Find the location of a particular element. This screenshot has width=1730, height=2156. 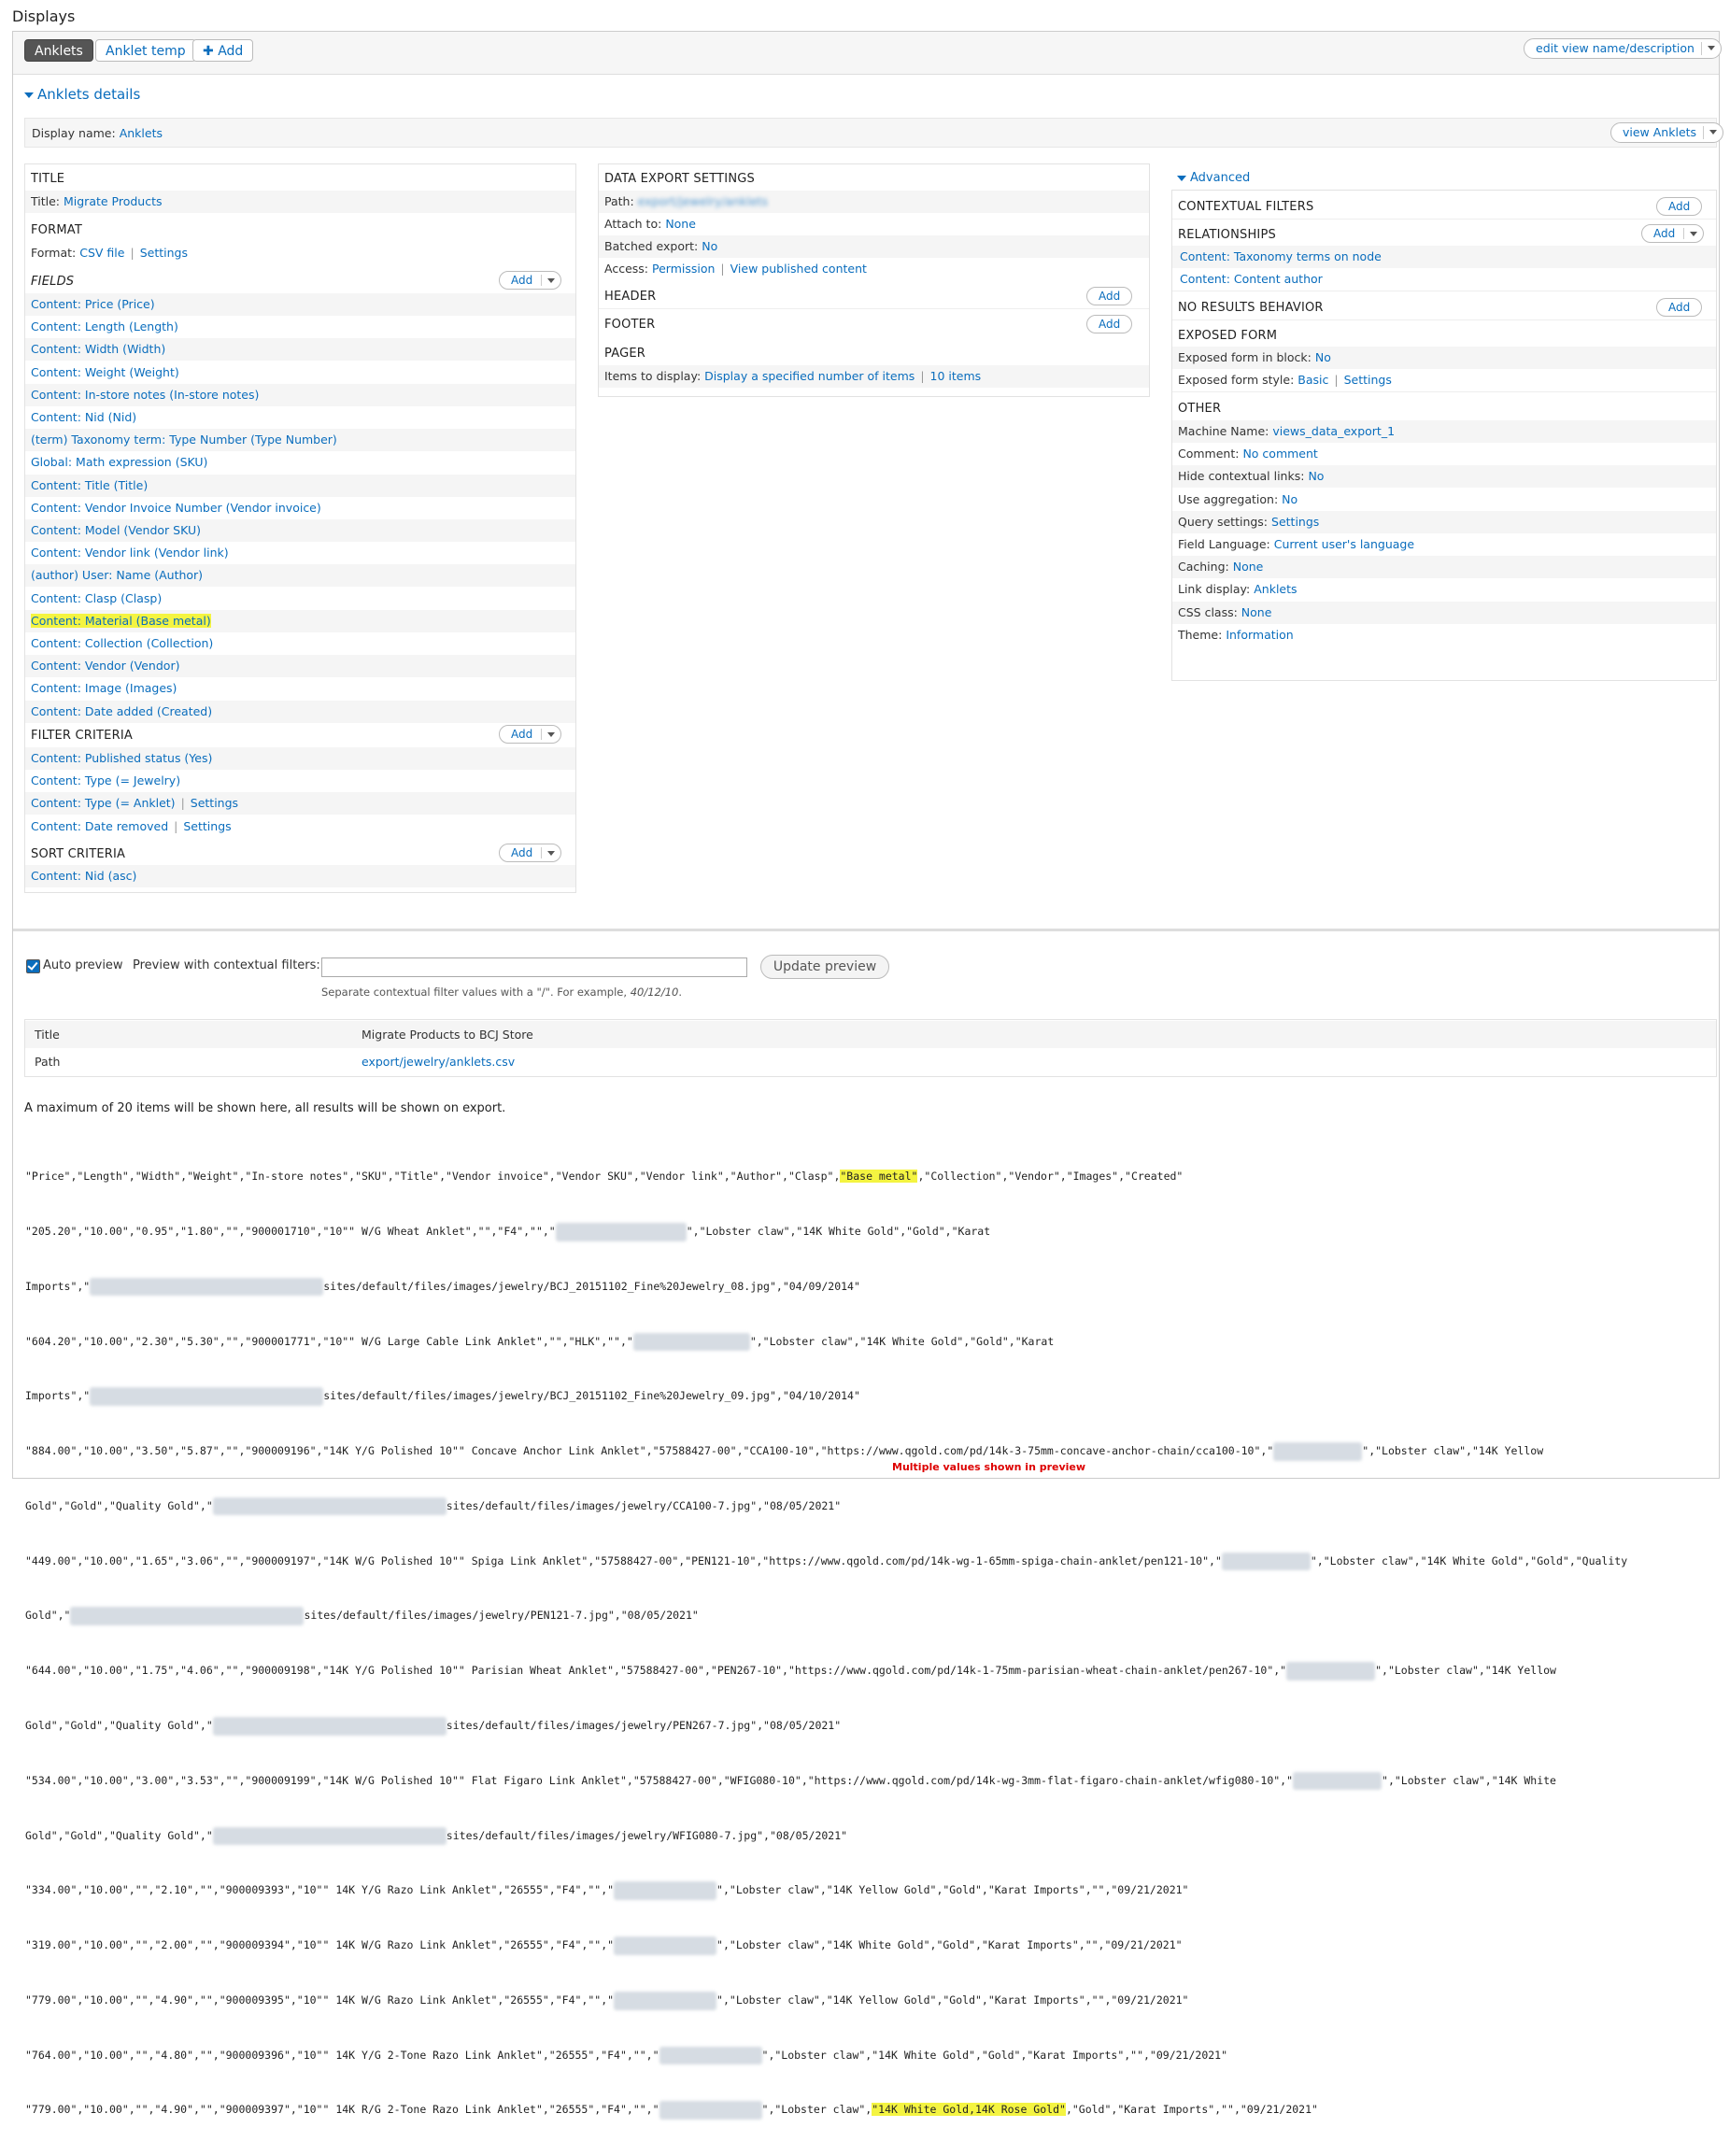

field-link: Content: Model (Vendor SKU) is located at coordinates (116, 530).